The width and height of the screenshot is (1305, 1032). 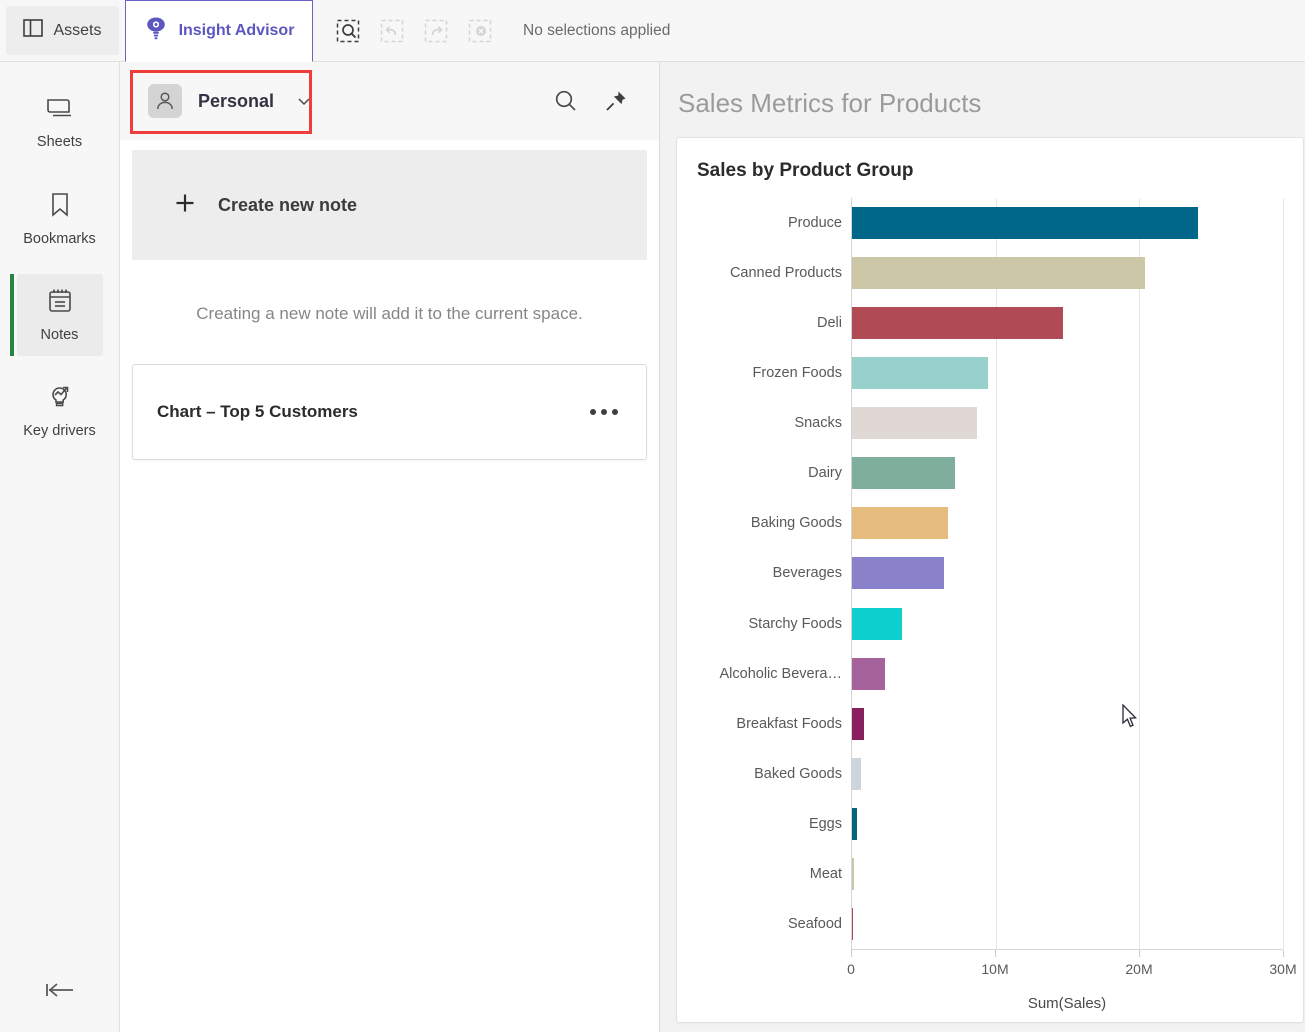 What do you see at coordinates (830, 103) in the screenshot?
I see `page-title: Sales Metrics for Products` at bounding box center [830, 103].